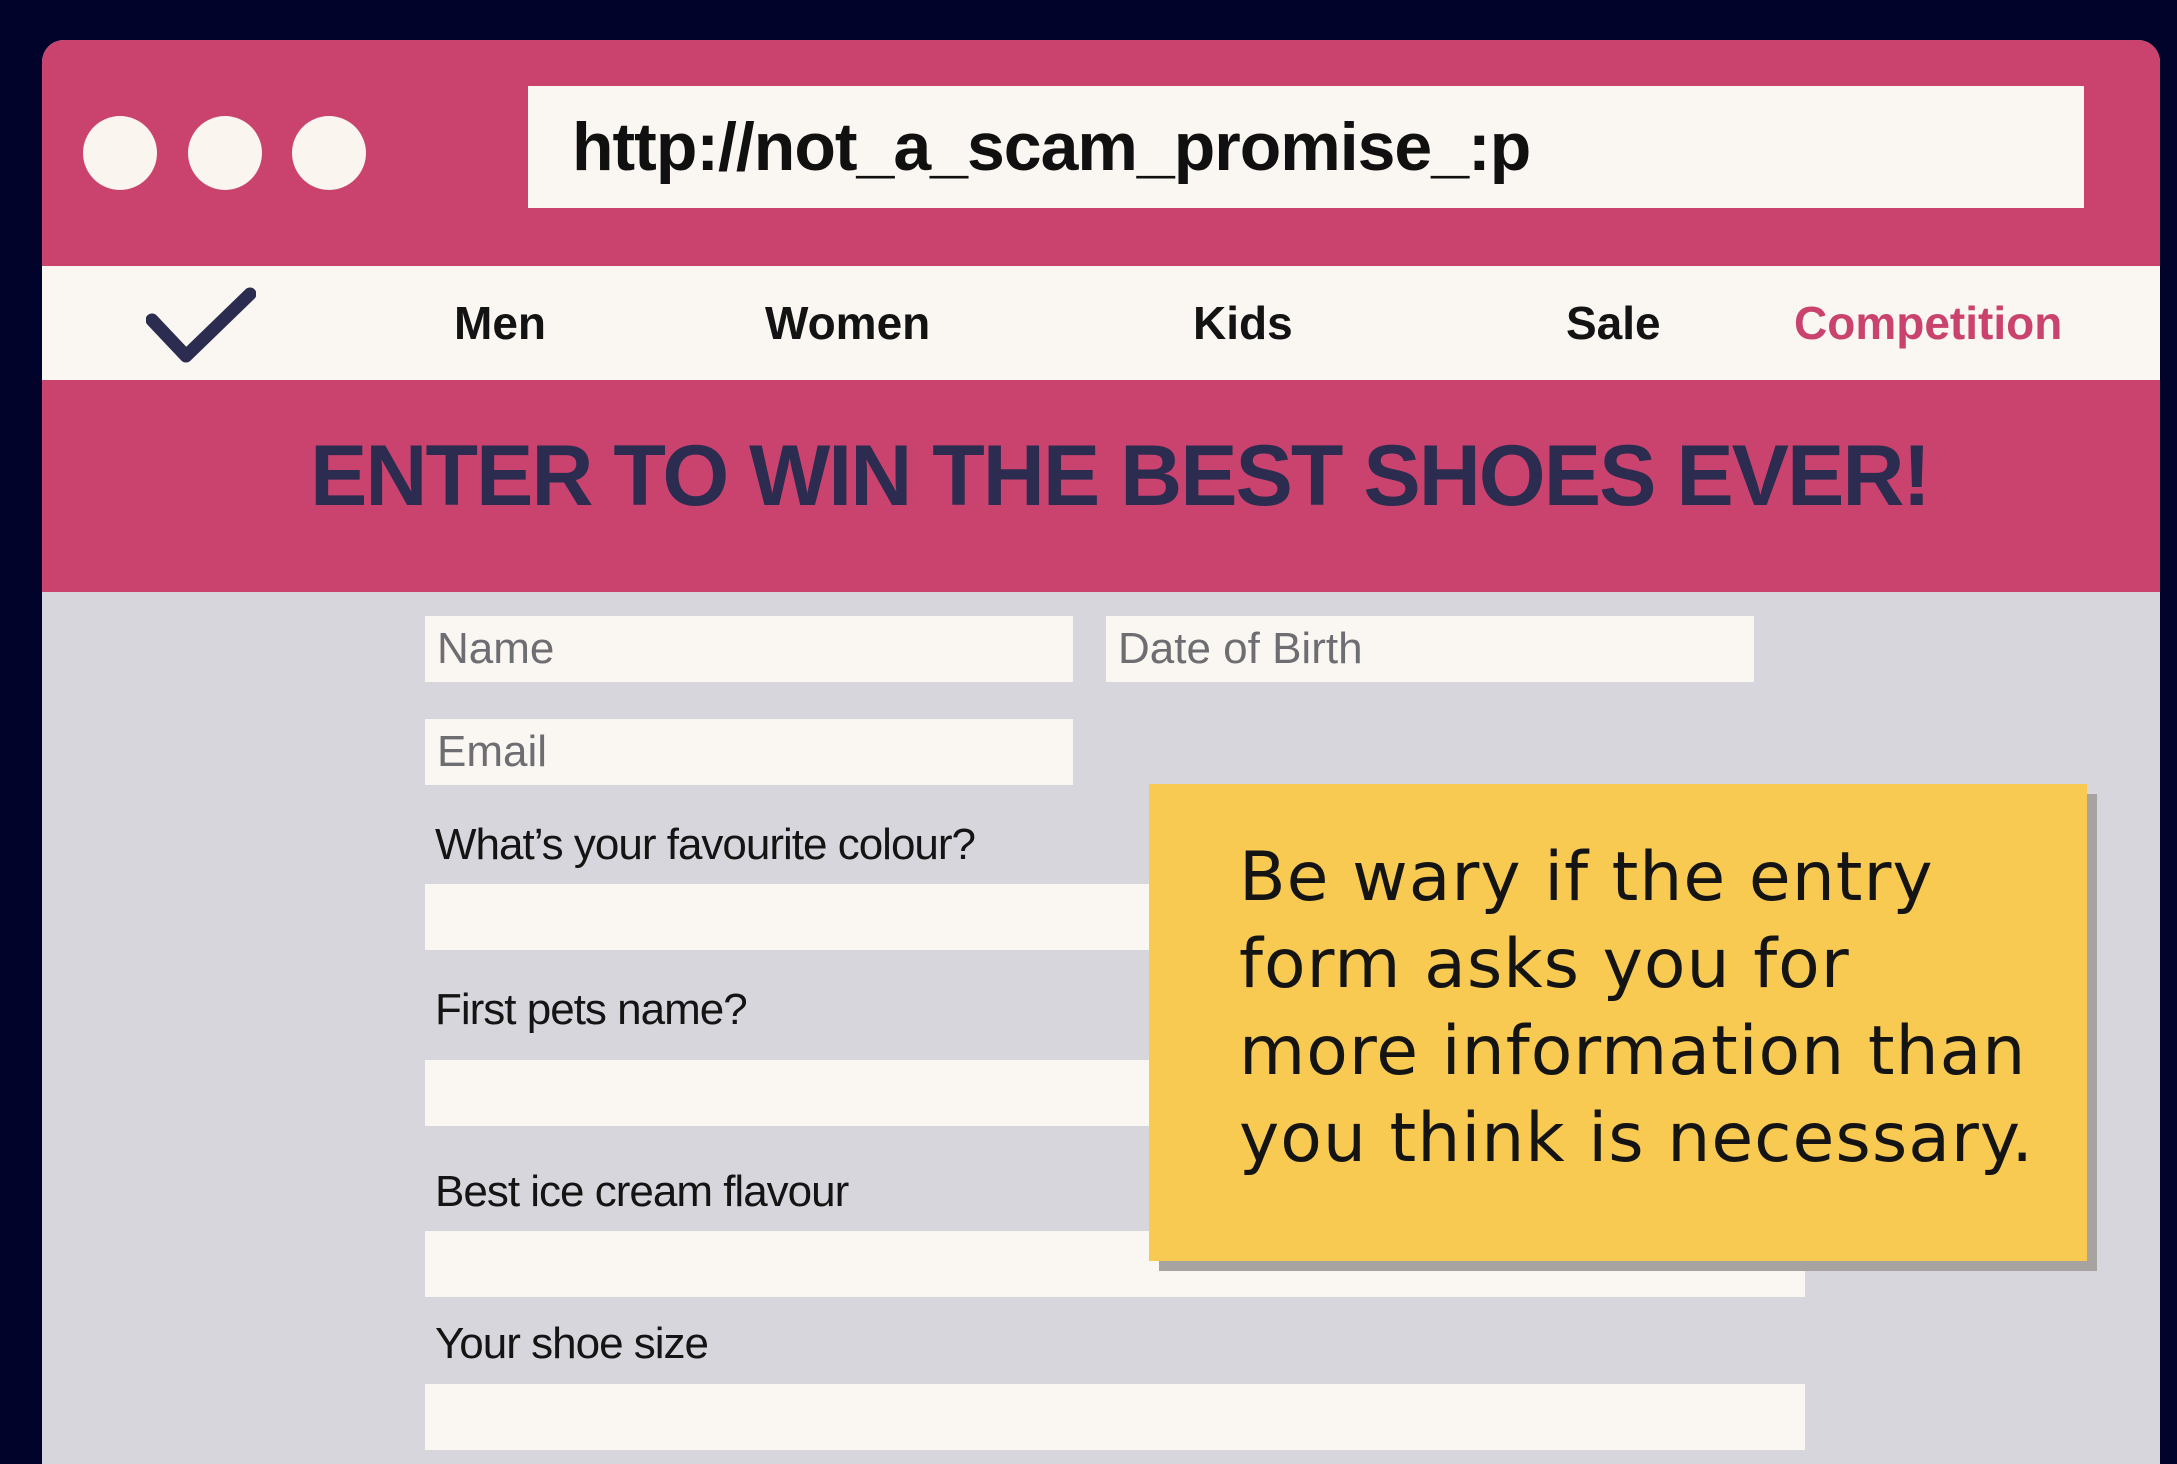 This screenshot has height=1464, width=2177. Describe the element at coordinates (705, 844) in the screenshot. I see `favourite-colour-label: What’s your favourite colour?` at that location.